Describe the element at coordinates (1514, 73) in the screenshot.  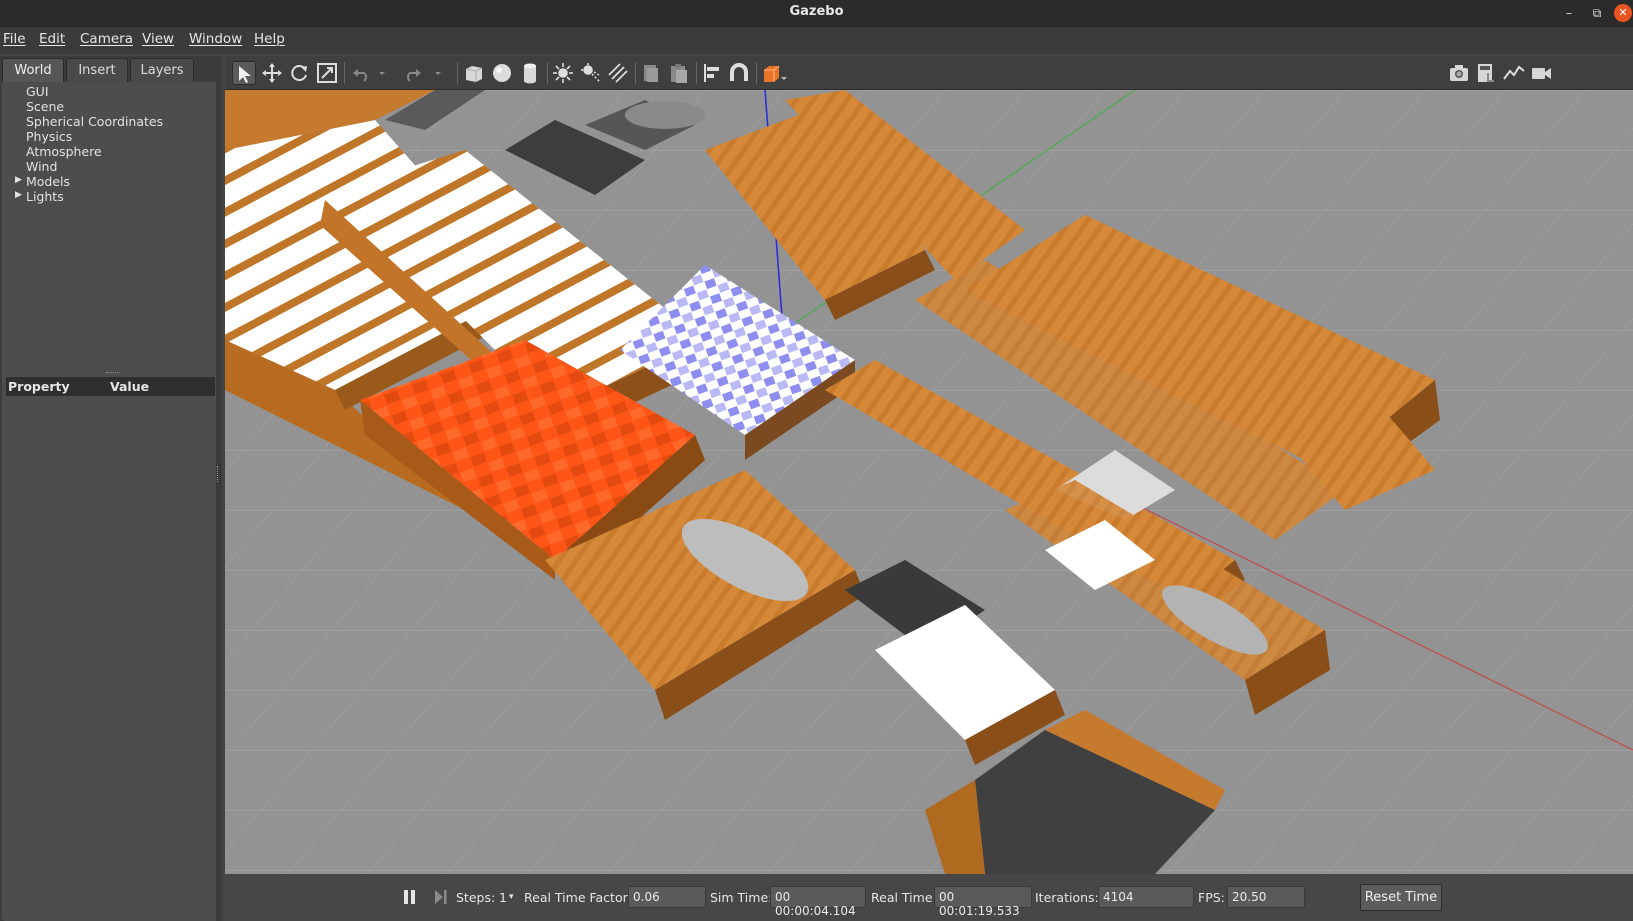
I see `plot-icon` at that location.